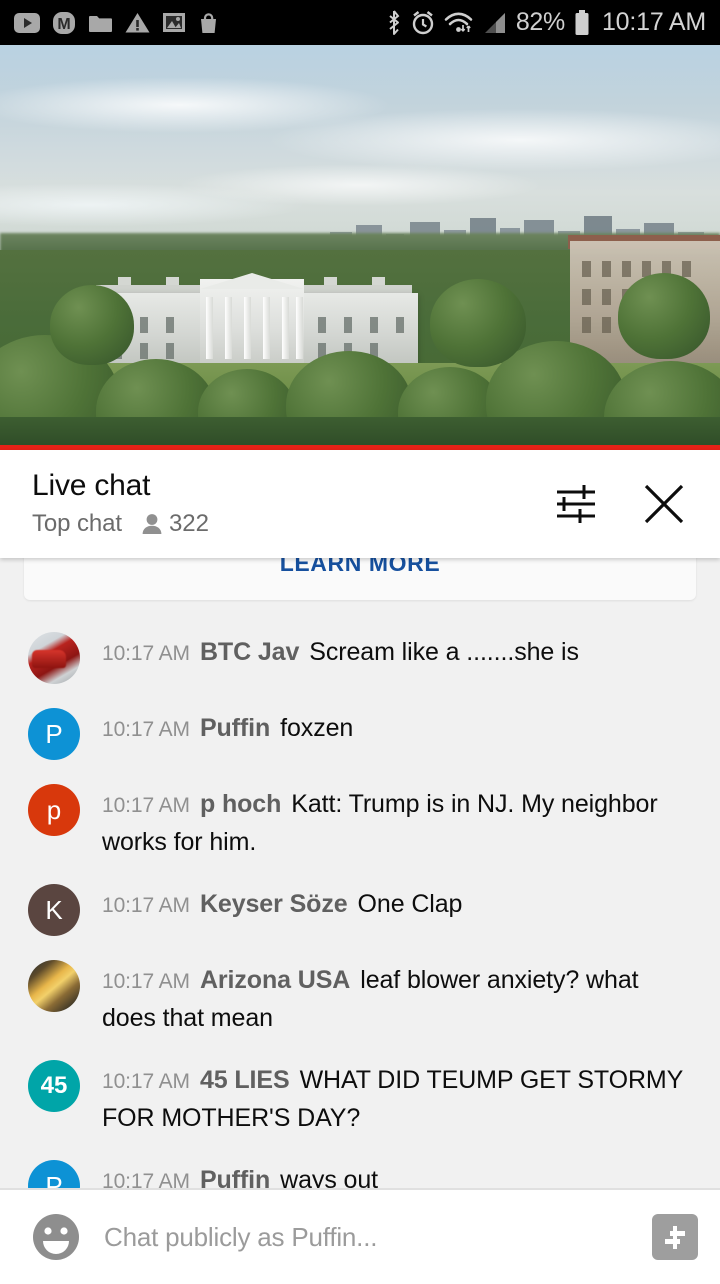 Image resolution: width=720 pixels, height=1284 pixels. I want to click on chat-input, so click(371, 1237).